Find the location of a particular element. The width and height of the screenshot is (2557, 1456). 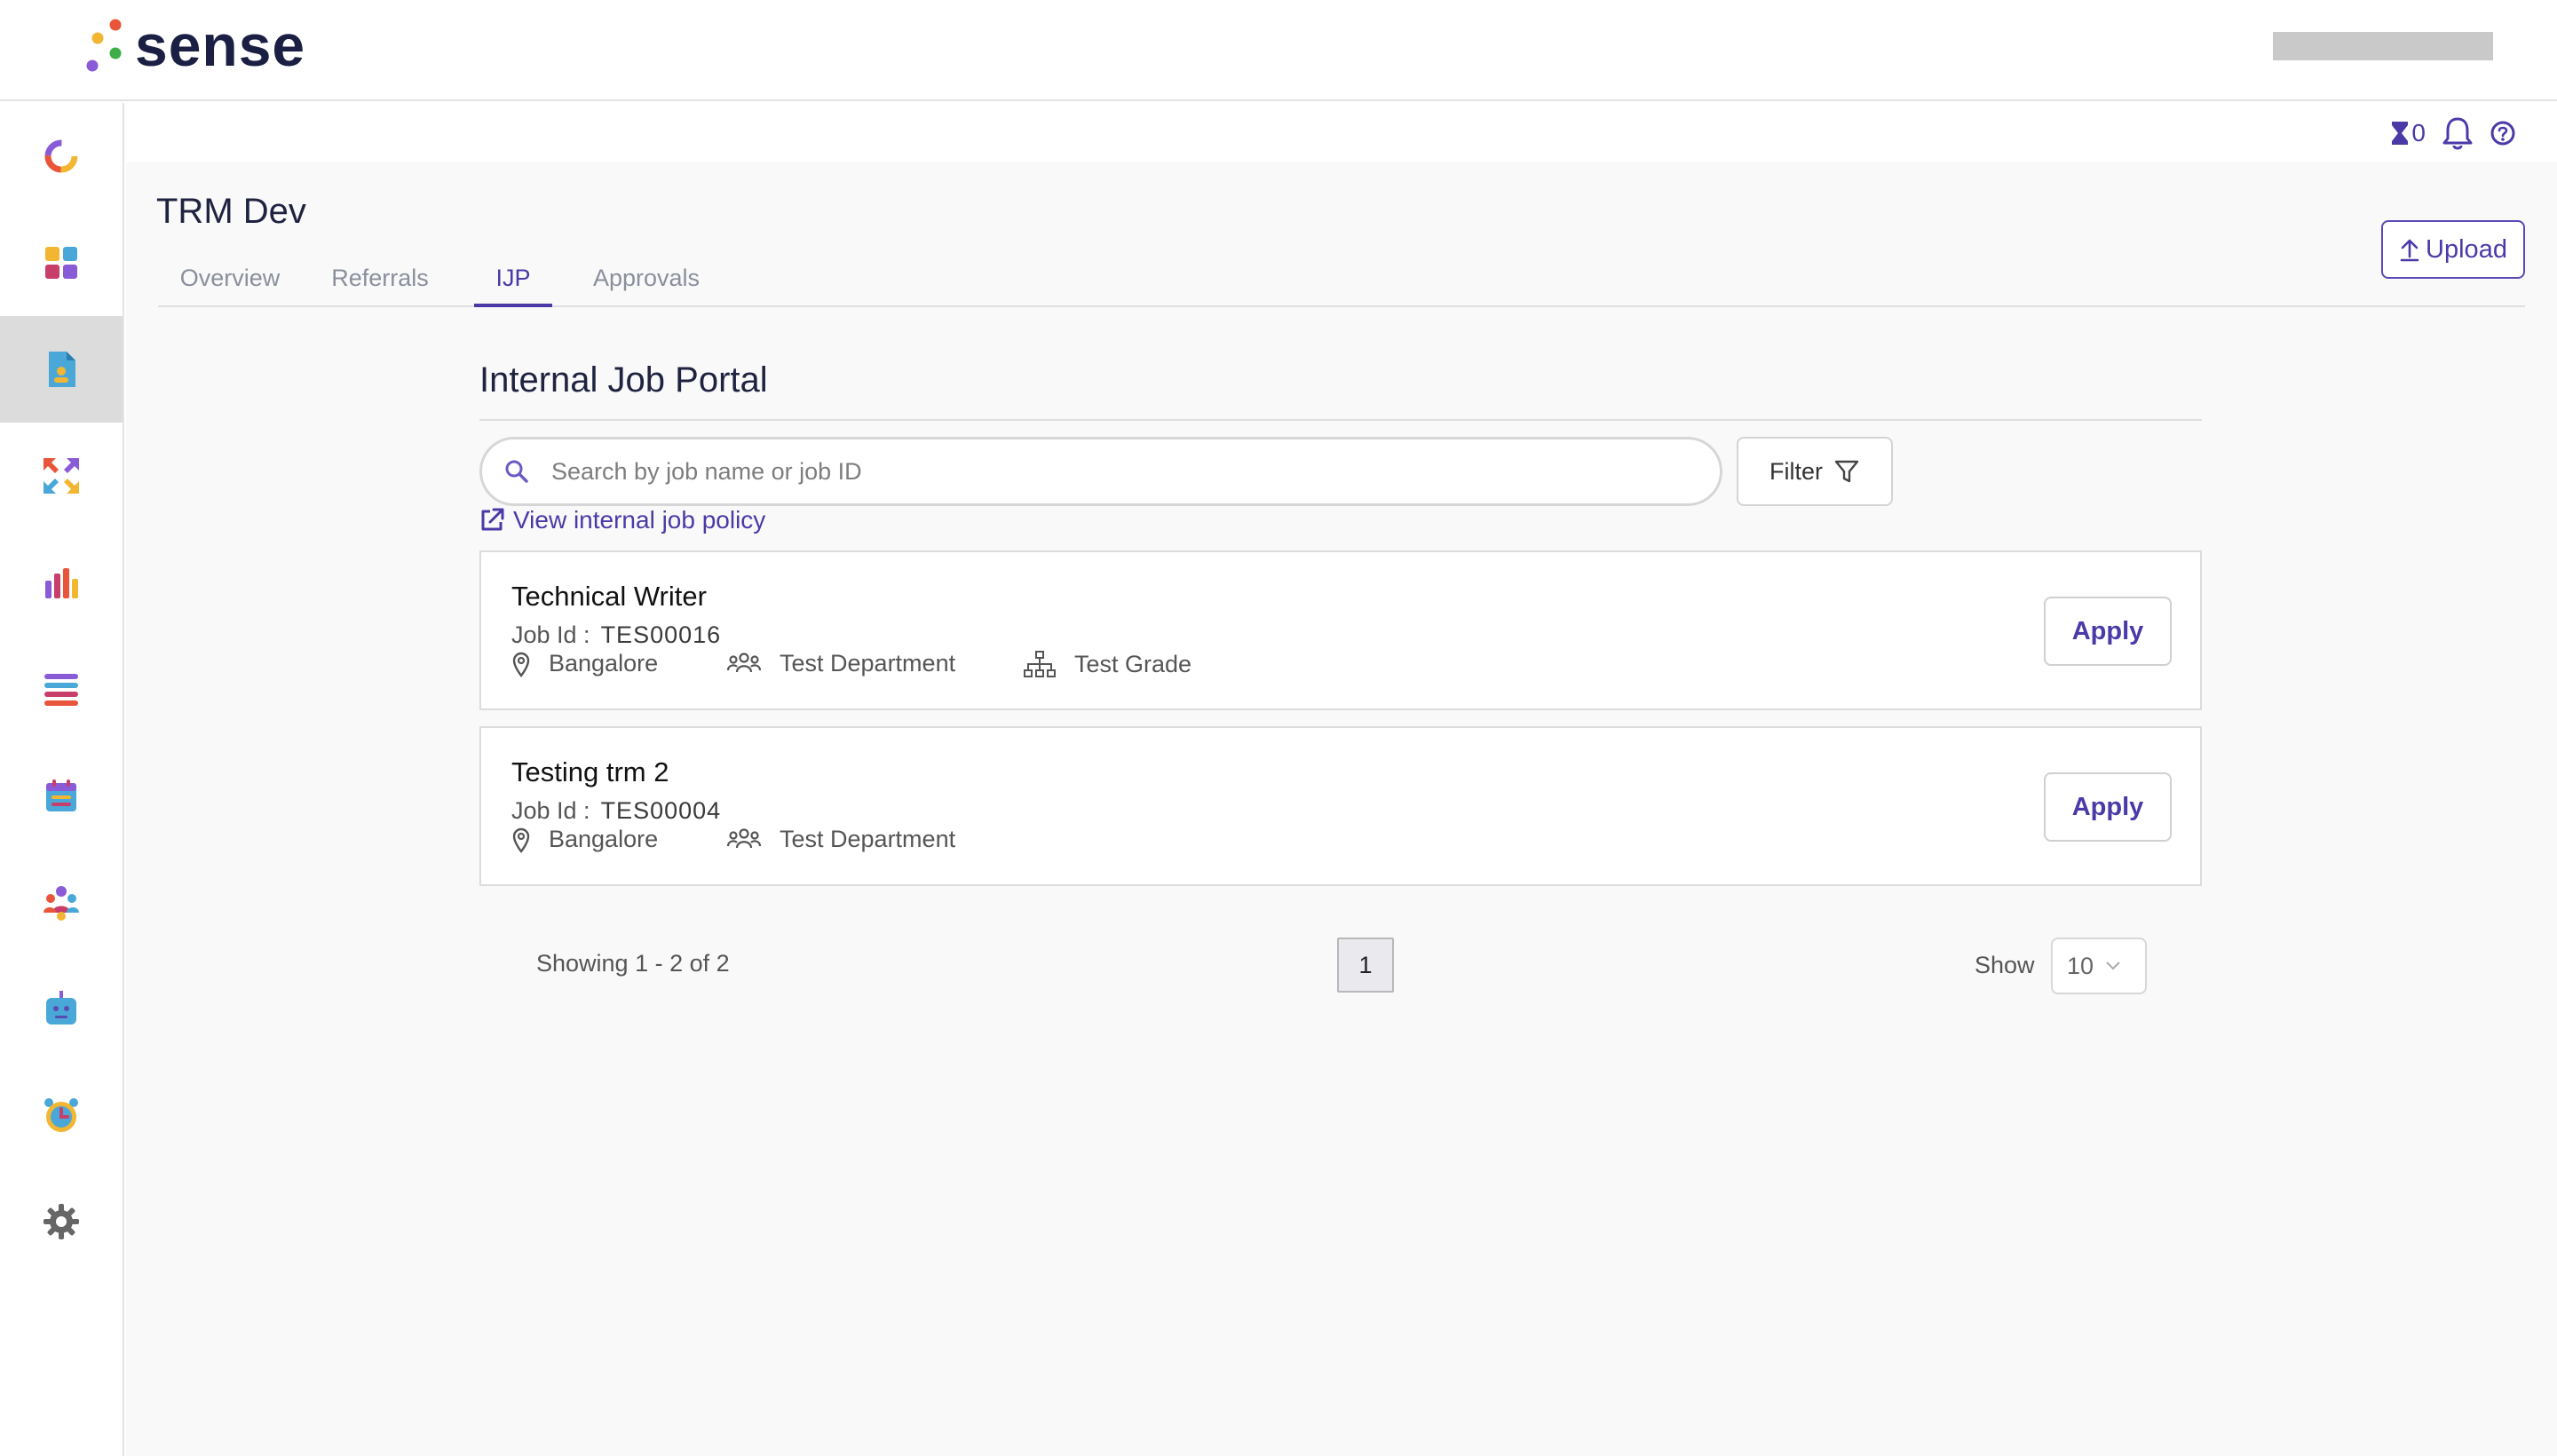

timer-count: 0 is located at coordinates (2418, 132).